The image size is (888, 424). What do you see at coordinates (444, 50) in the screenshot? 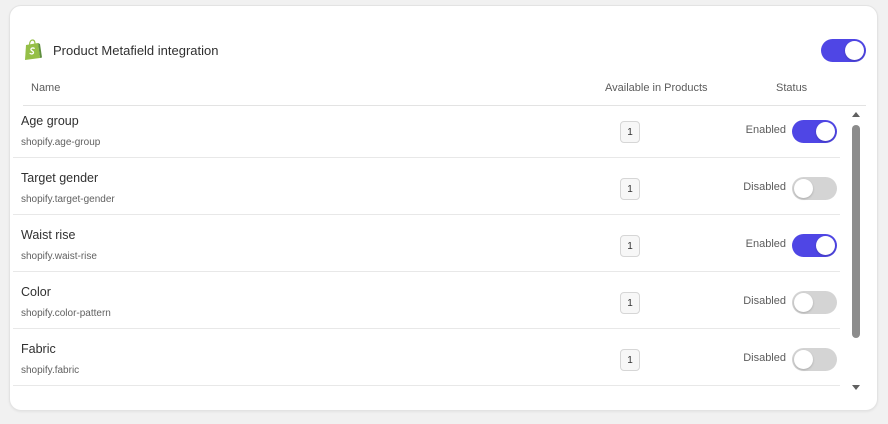
I see `card-header: Product Metafield integration` at bounding box center [444, 50].